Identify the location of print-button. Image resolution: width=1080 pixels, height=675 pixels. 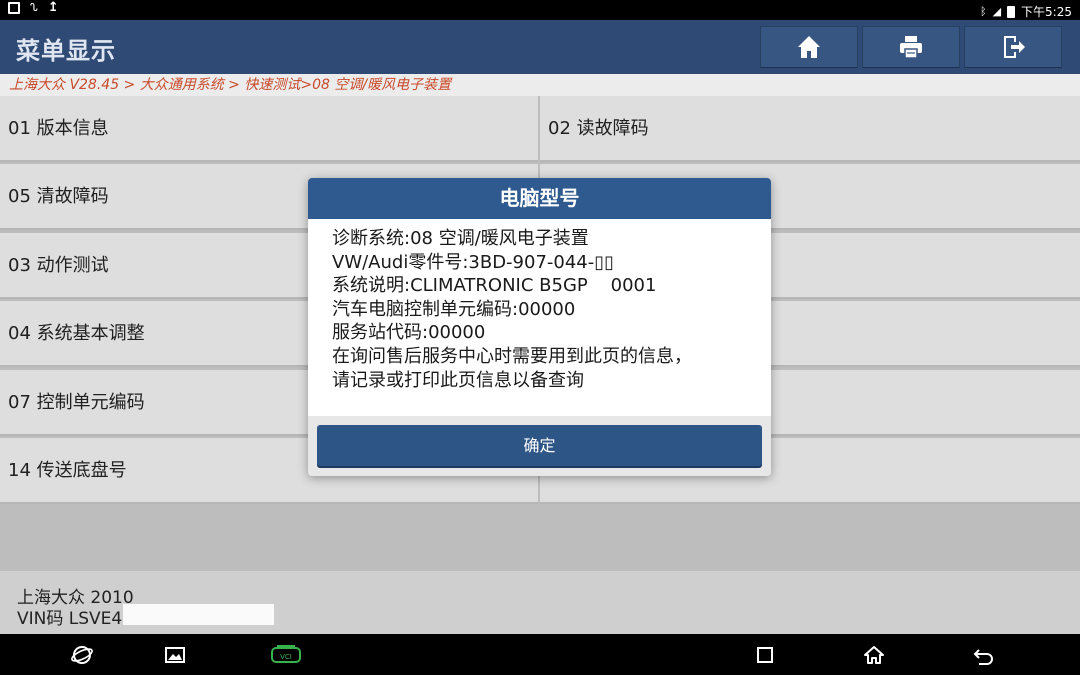
(911, 47).